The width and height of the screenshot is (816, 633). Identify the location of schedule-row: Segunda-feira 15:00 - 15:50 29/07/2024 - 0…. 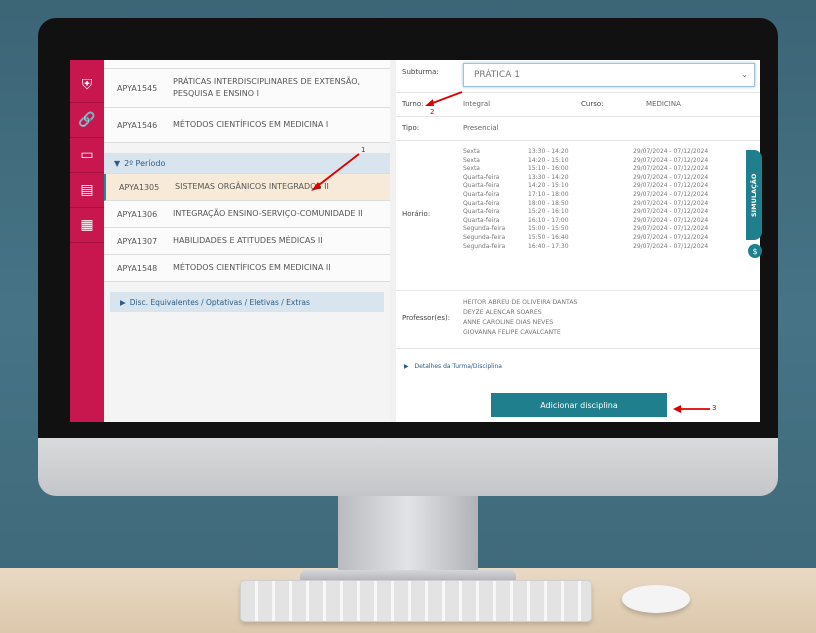
(608, 229).